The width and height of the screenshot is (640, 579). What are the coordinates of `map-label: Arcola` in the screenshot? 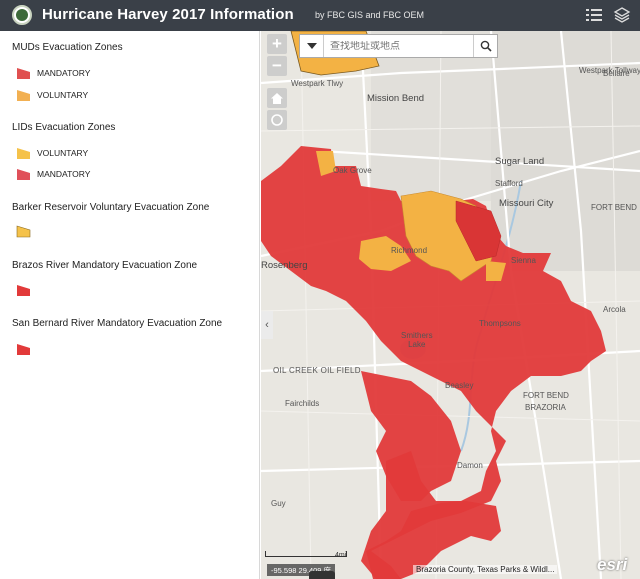 It's located at (614, 309).